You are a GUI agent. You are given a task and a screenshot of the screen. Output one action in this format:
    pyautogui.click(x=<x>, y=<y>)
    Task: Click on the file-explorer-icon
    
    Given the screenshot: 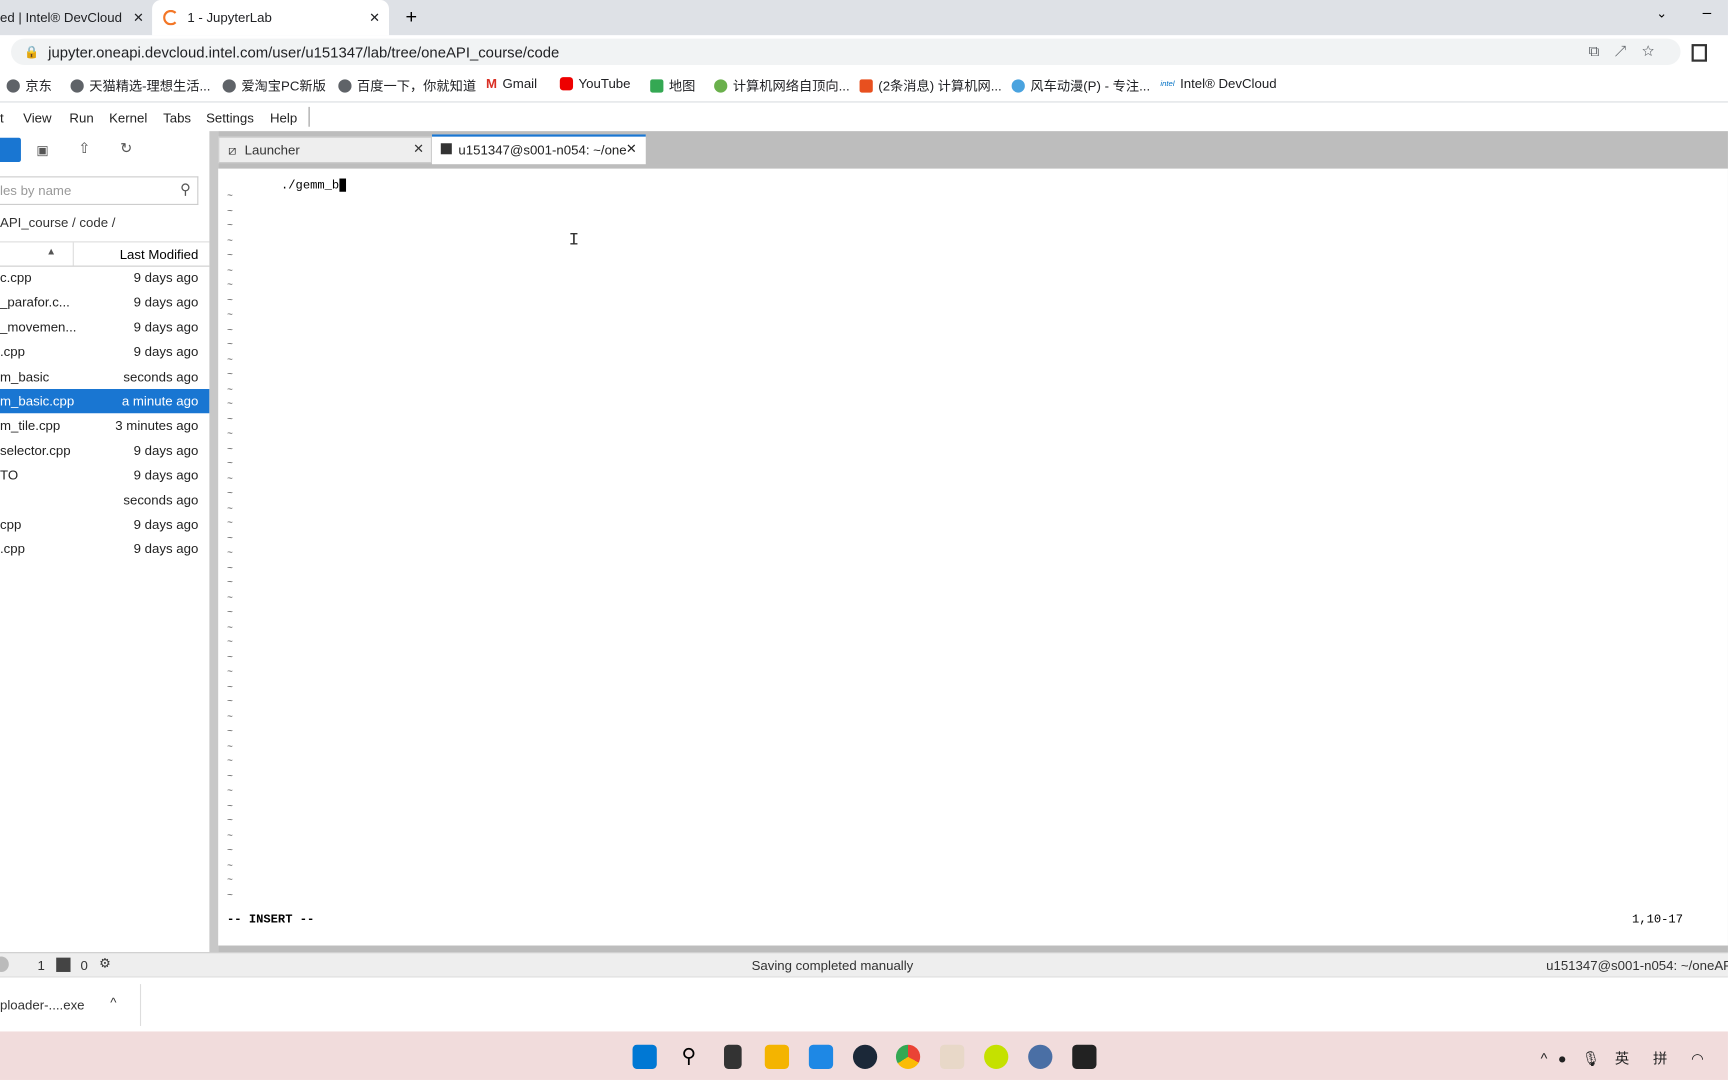 What is the action you would take?
    pyautogui.click(x=777, y=1056)
    